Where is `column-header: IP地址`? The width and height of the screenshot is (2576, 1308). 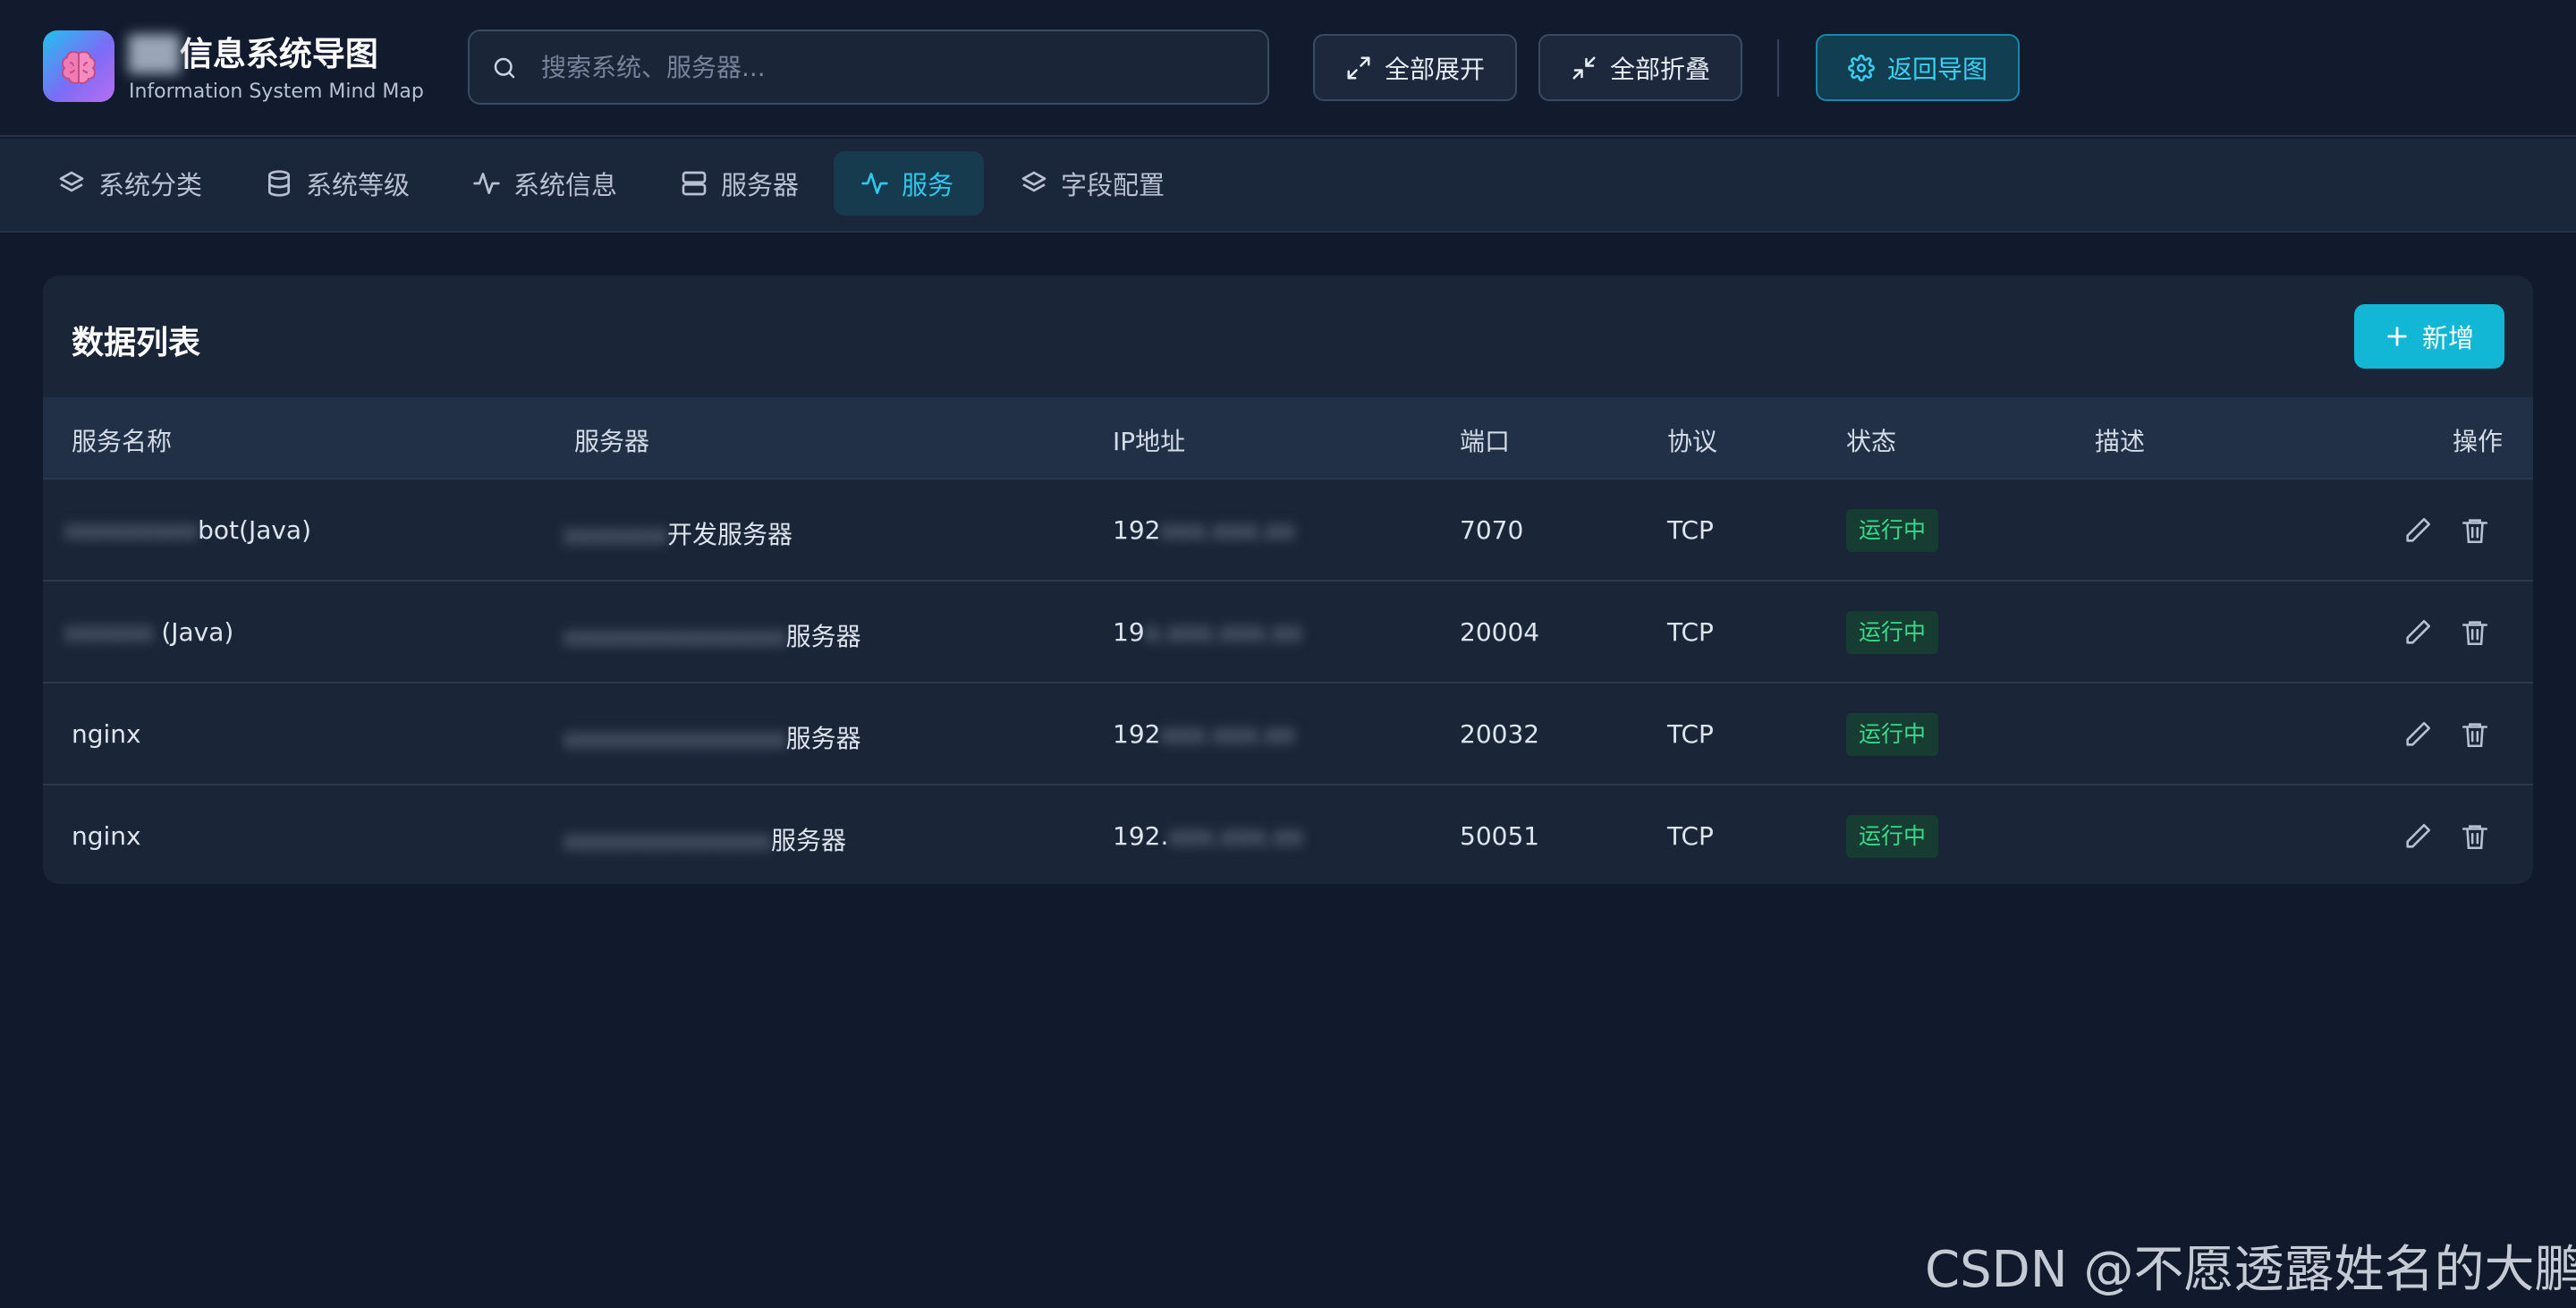 column-header: IP地址 is located at coordinates (1149, 441).